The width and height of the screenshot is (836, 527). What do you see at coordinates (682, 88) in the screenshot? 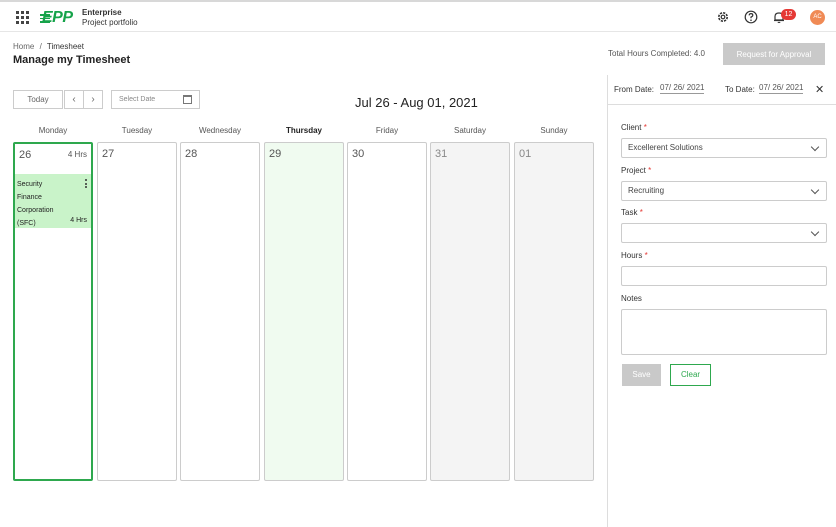
I see `from-date-input: 07/ 26/ 2021` at bounding box center [682, 88].